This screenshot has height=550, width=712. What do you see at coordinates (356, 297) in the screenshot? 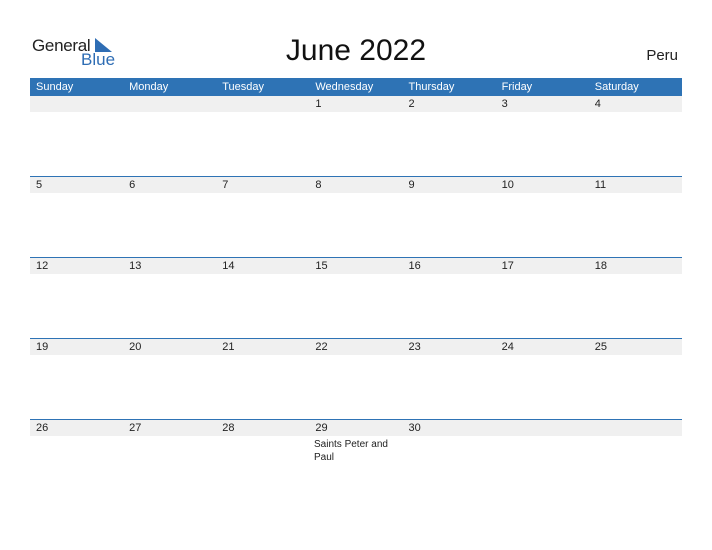
I see `week-row: 12 13 14 15 16 17 18` at bounding box center [356, 297].